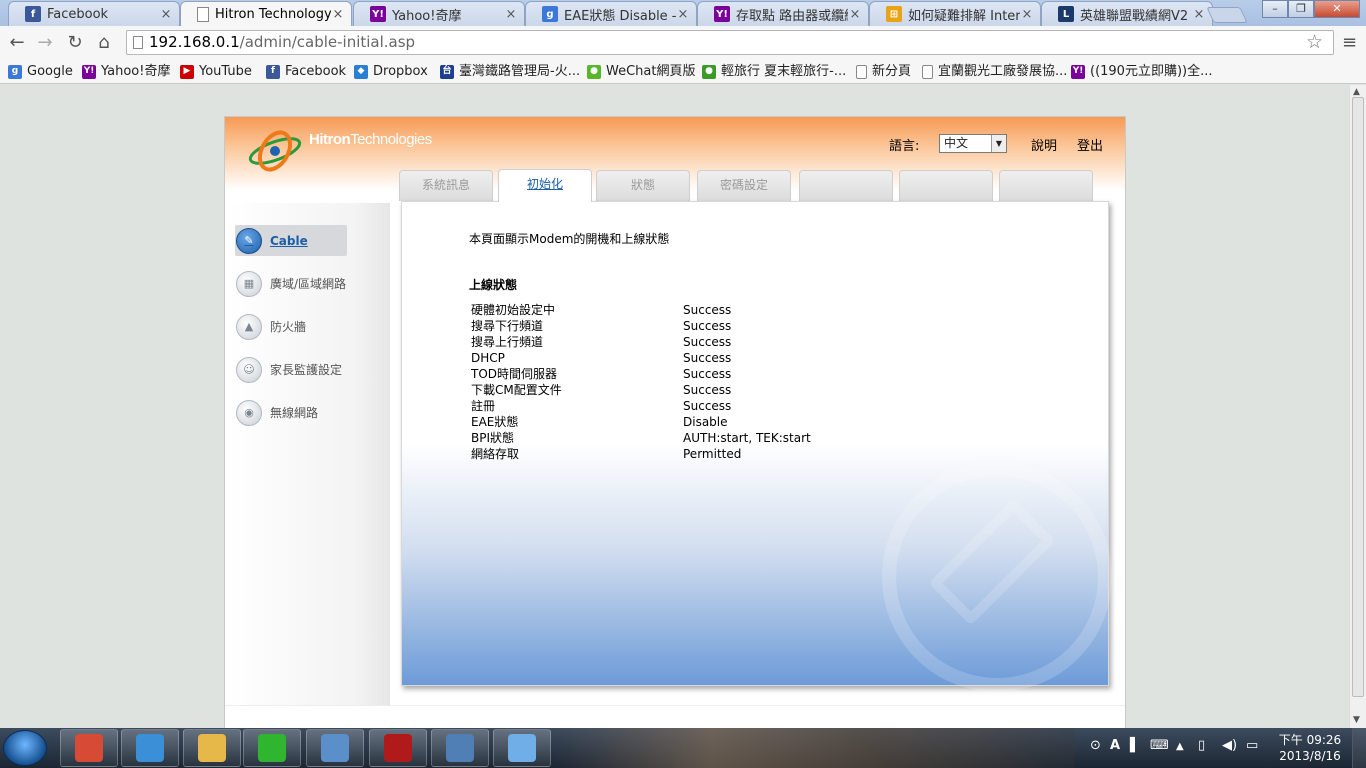 The height and width of the screenshot is (768, 1366). I want to click on system-clock: 下午 09:26 2013/8/16, so click(1310, 748).